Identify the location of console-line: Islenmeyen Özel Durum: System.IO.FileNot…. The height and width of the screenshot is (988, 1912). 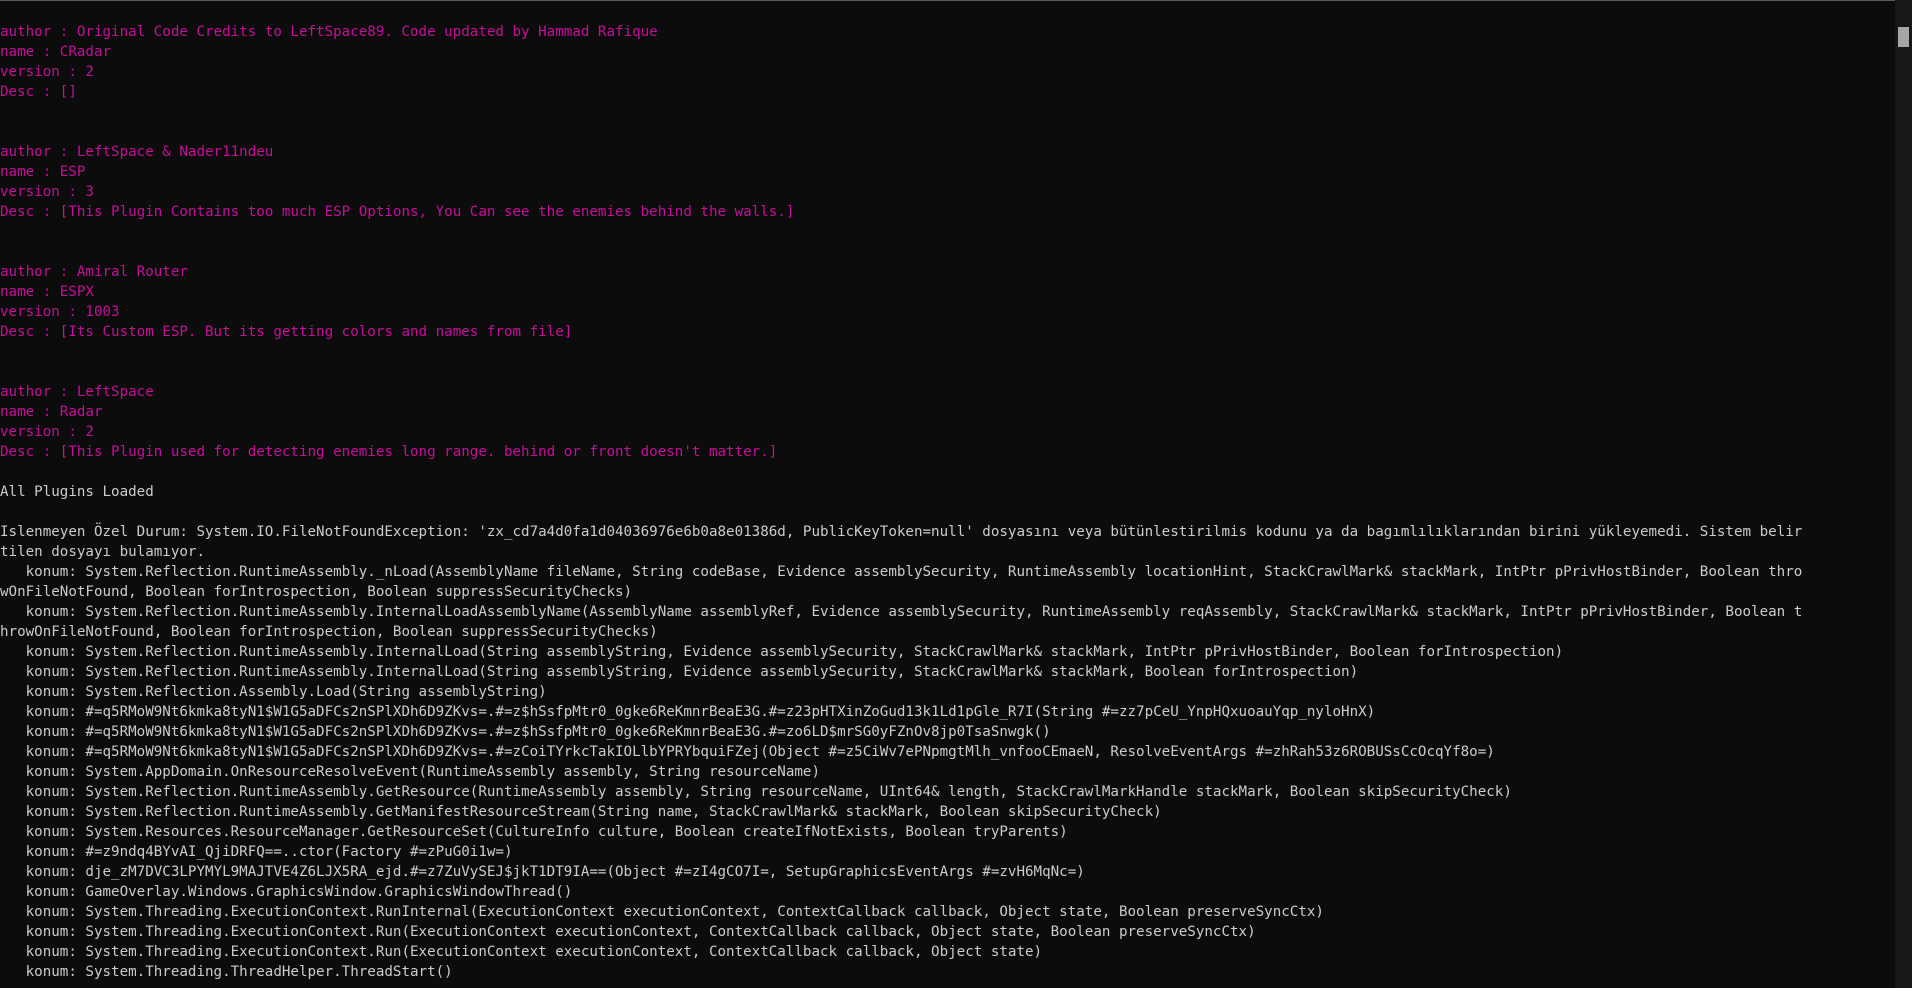
(901, 532).